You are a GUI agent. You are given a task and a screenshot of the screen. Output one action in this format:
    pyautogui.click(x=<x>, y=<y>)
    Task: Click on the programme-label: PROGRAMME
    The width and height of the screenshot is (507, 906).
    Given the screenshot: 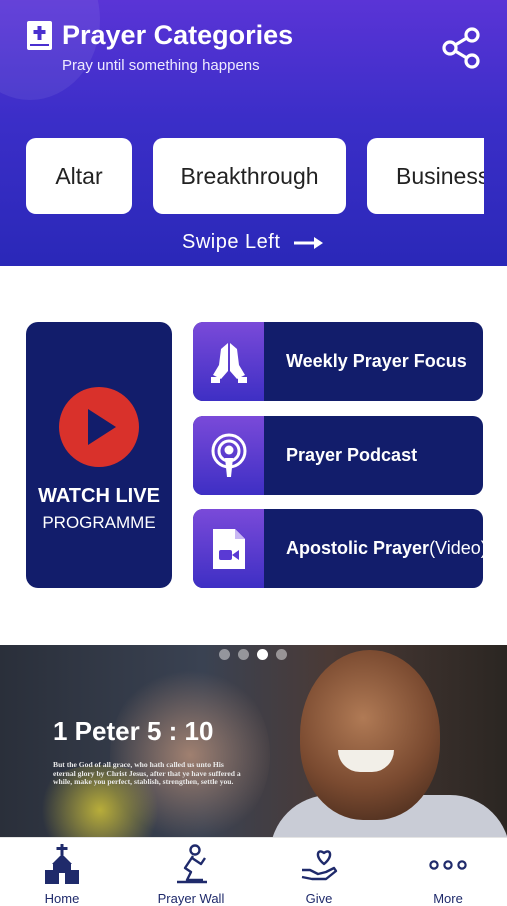 What is the action you would take?
    pyautogui.click(x=99, y=522)
    